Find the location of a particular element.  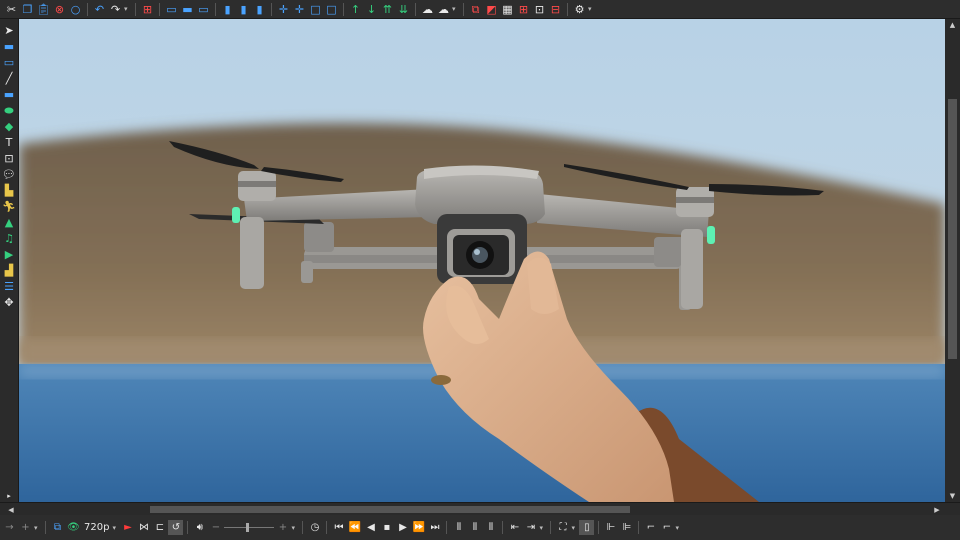

hierarchy-icon: ⛶ is located at coordinates (562, 527).